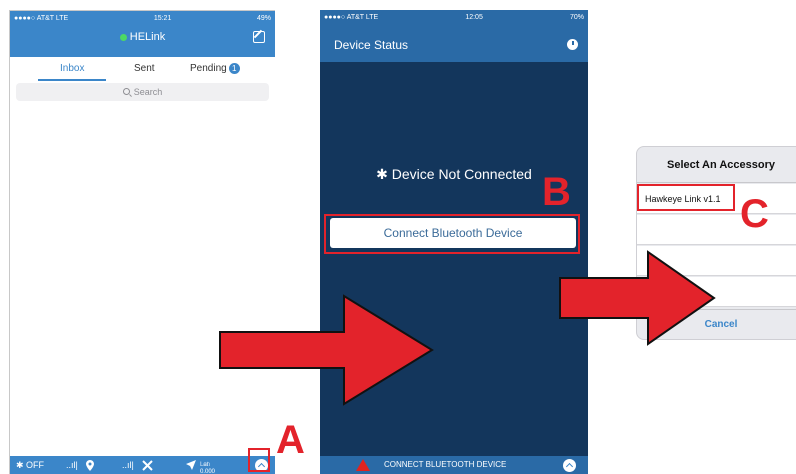 This screenshot has height=474, width=796. Describe the element at coordinates (191, 465) in the screenshot. I see `gps-arrow-icon` at that location.